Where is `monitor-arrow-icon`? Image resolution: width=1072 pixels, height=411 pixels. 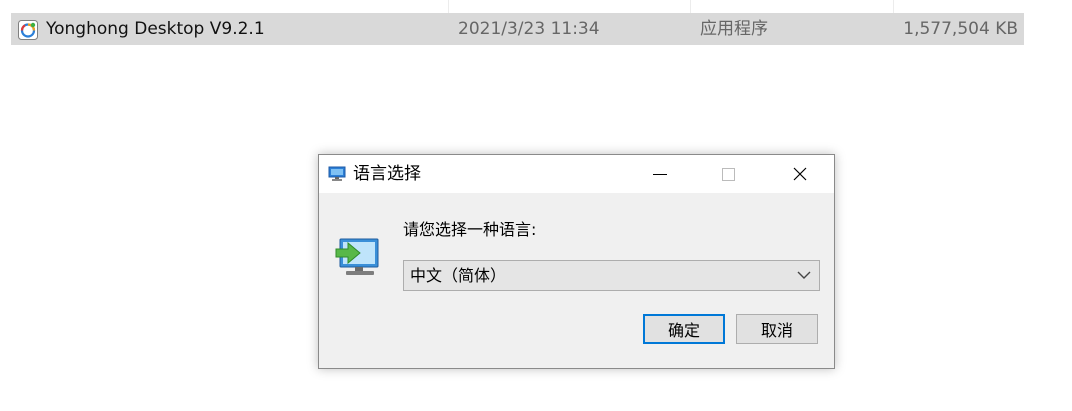 monitor-arrow-icon is located at coordinates (357, 256).